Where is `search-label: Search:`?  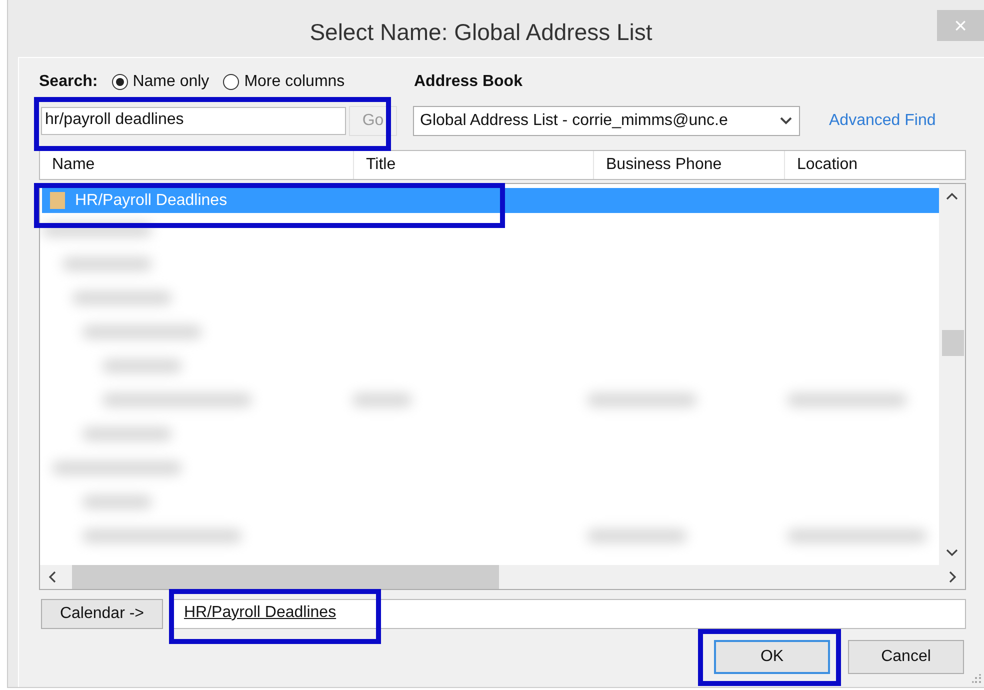
search-label: Search: is located at coordinates (68, 82).